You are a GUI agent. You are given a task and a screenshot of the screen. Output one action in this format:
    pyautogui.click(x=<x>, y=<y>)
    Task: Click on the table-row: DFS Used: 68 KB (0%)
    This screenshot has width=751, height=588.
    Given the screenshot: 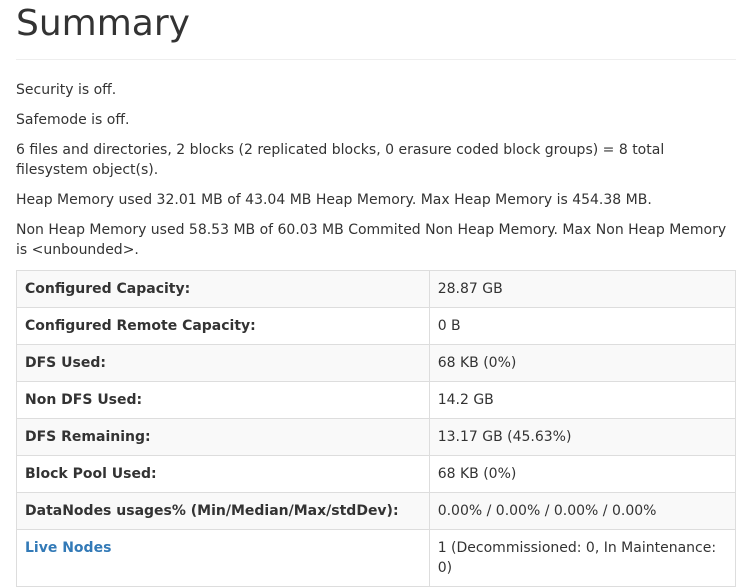 What is the action you would take?
    pyautogui.click(x=376, y=363)
    